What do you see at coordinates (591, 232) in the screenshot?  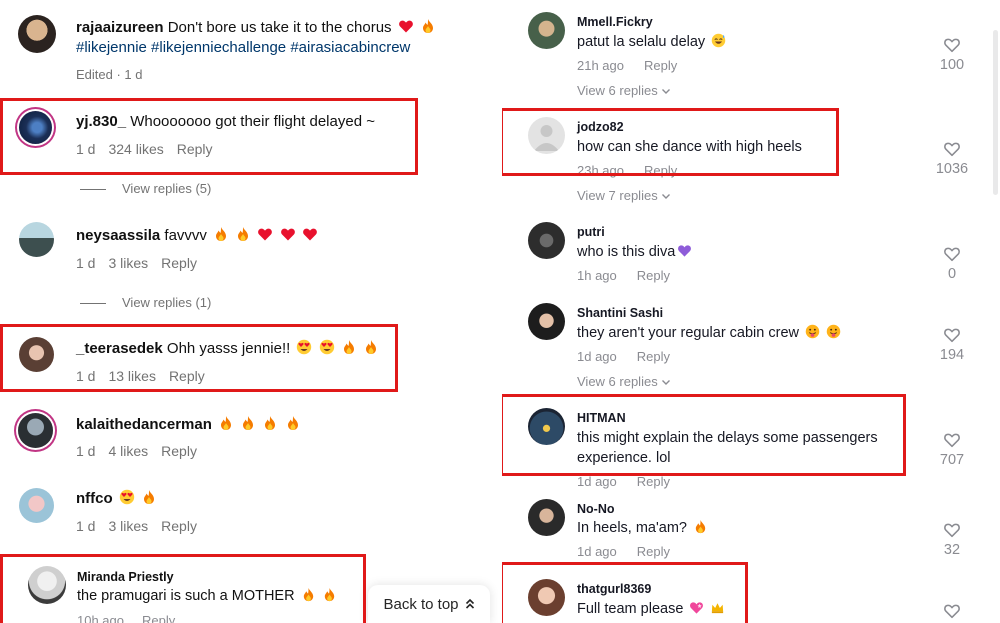 I see `comment-username: putri` at bounding box center [591, 232].